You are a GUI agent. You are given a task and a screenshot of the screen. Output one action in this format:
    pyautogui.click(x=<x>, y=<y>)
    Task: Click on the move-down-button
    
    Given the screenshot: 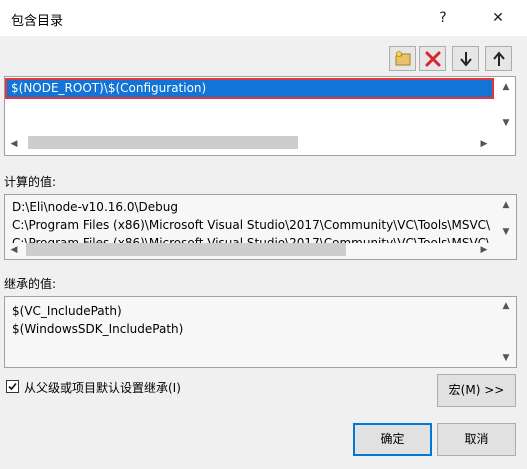 What is the action you would take?
    pyautogui.click(x=465, y=58)
    